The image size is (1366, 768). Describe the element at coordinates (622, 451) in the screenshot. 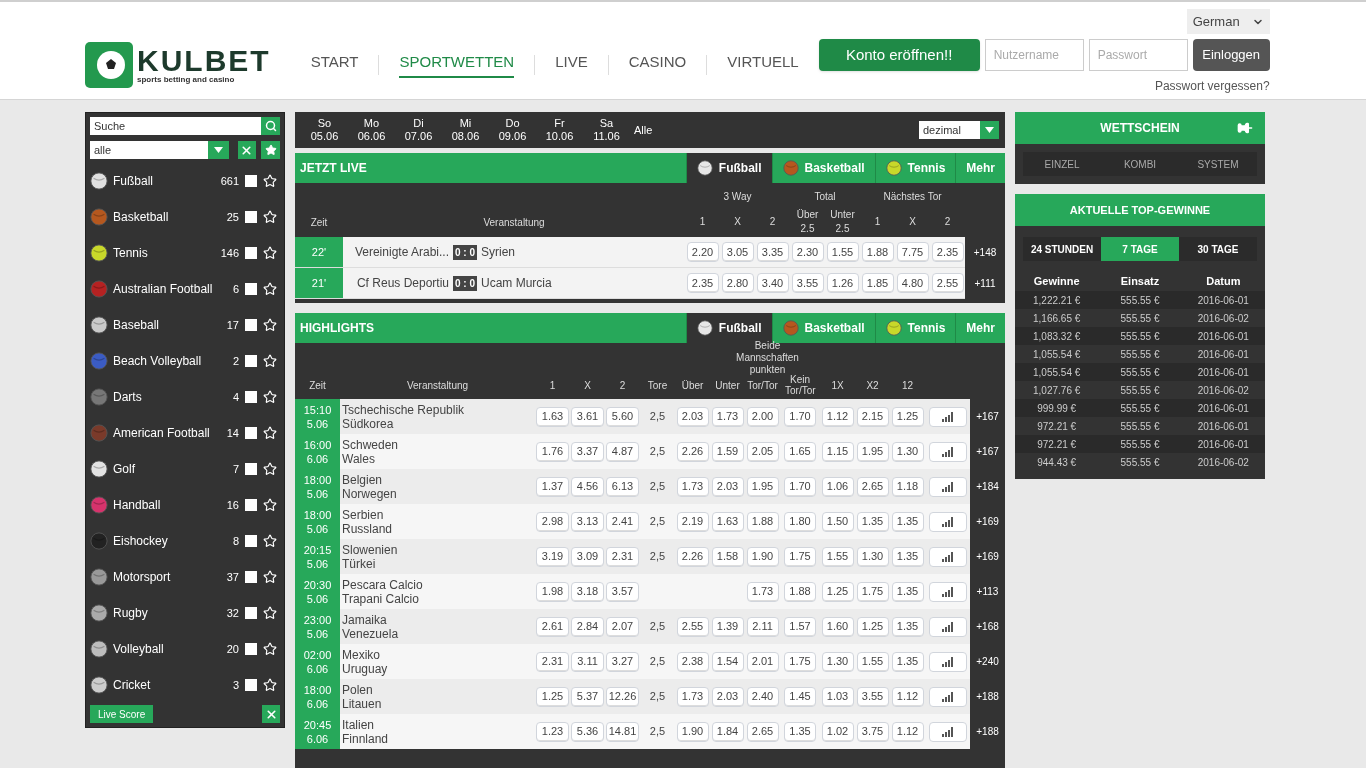

I see `odds-button: 4.87` at that location.